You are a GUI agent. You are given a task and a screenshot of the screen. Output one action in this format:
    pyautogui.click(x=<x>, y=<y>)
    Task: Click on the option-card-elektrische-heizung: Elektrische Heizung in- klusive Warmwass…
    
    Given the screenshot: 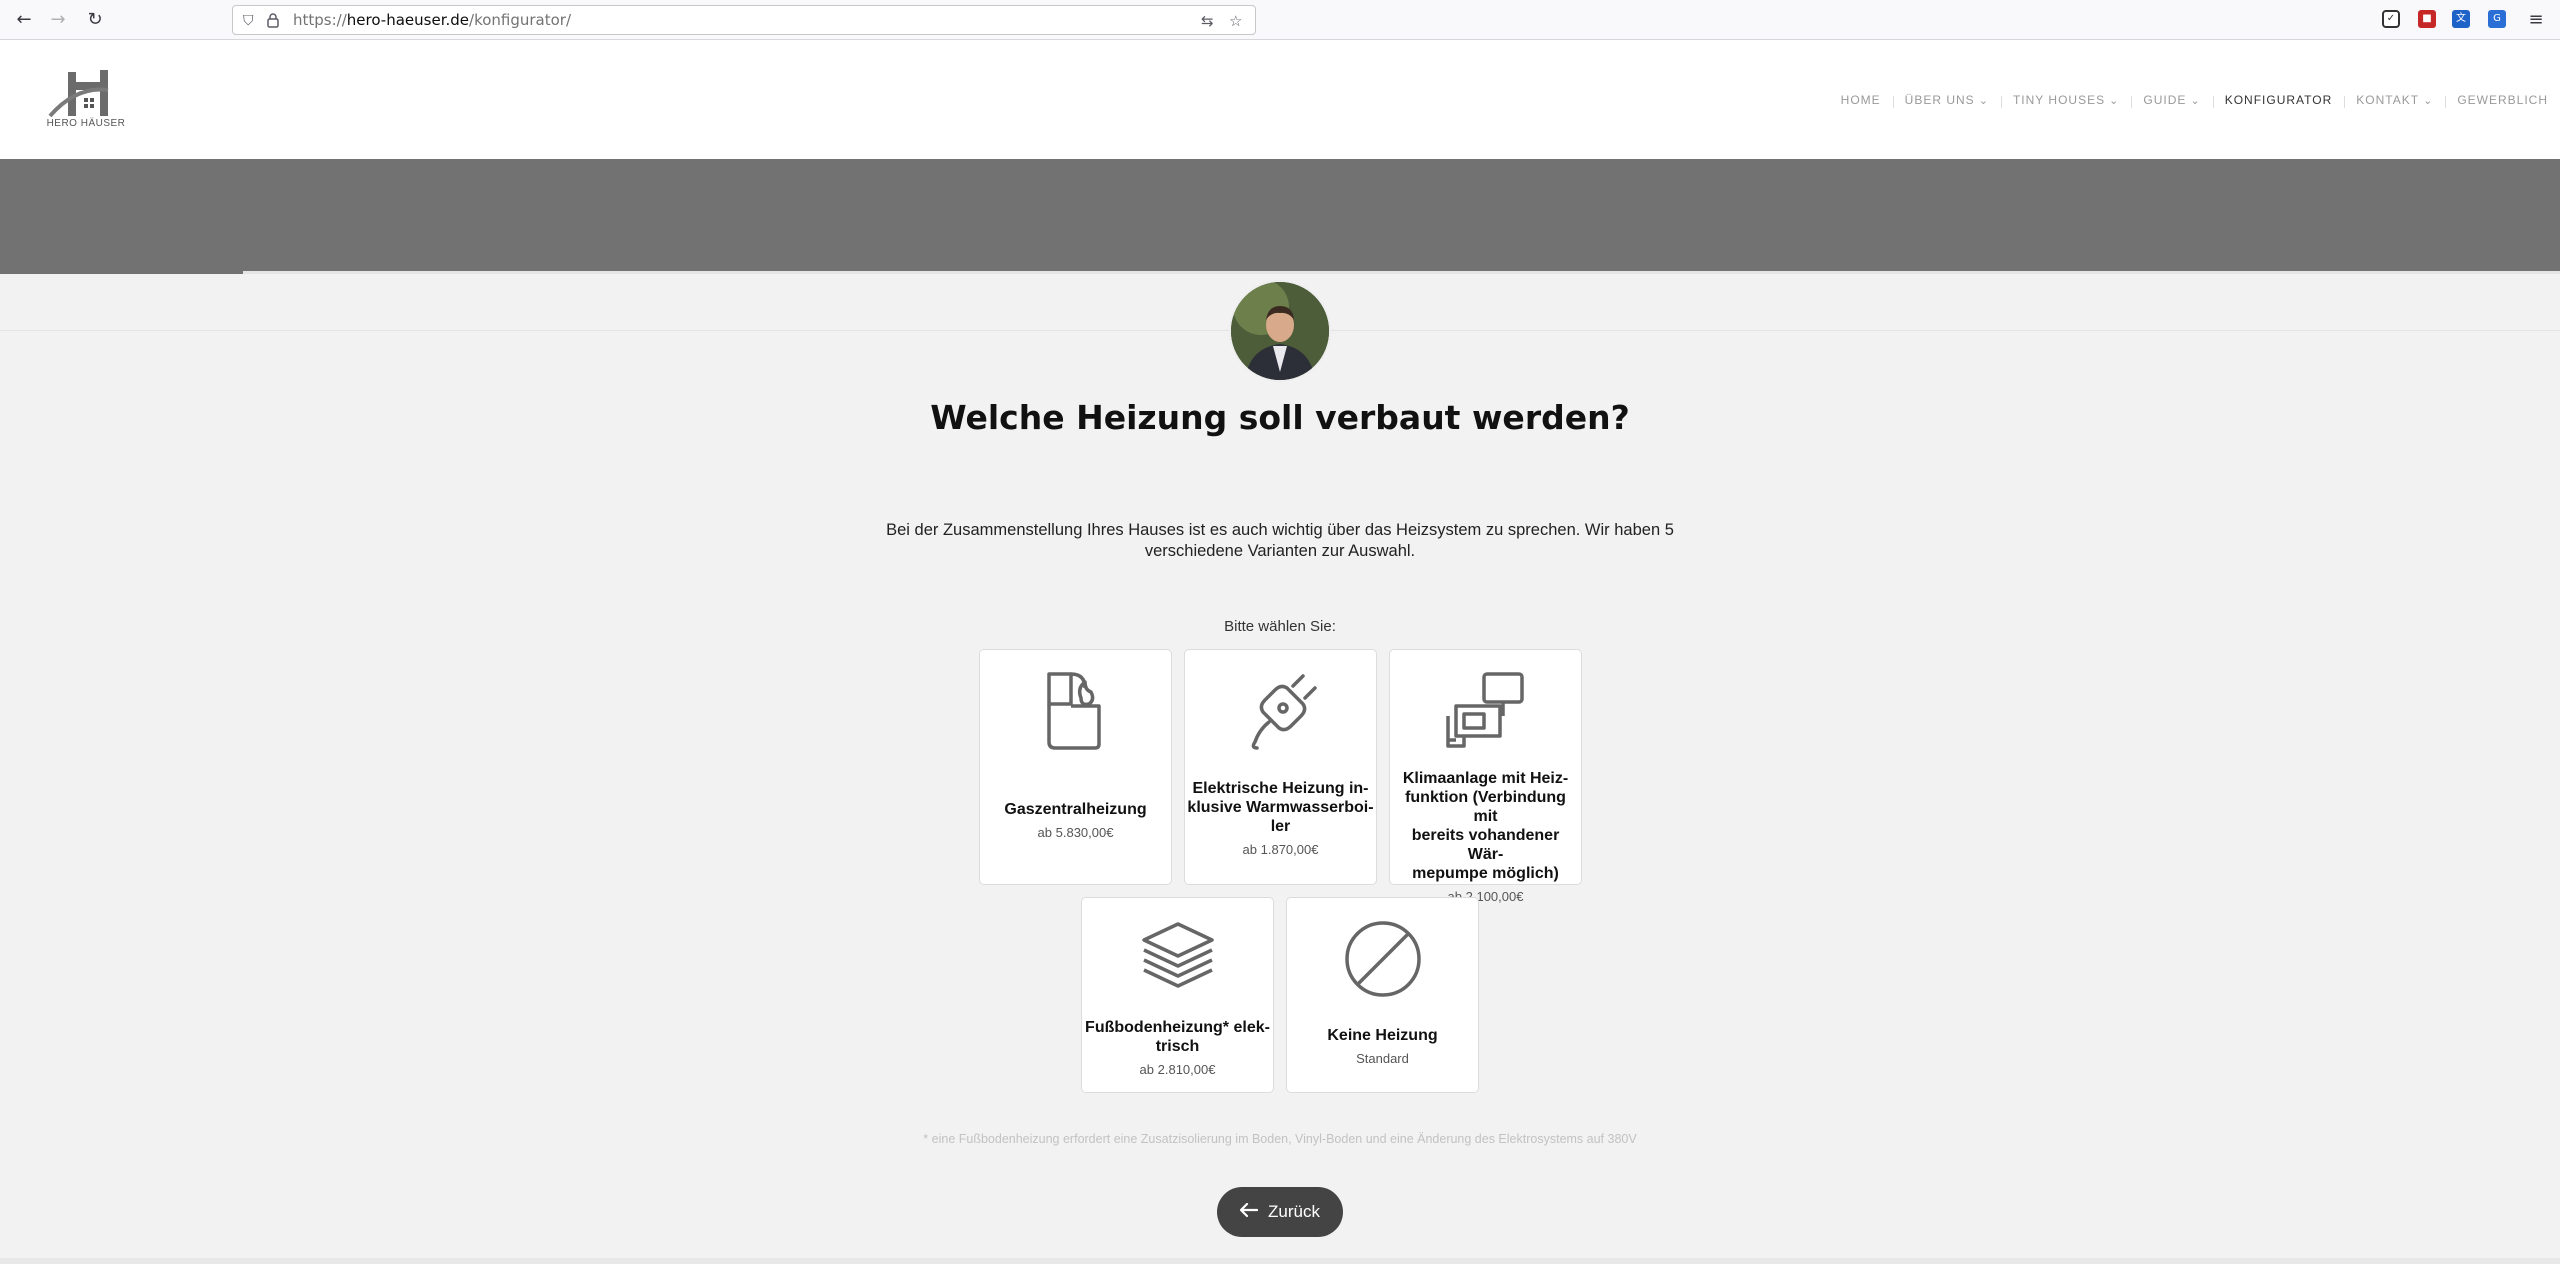 What is the action you would take?
    pyautogui.click(x=1280, y=767)
    